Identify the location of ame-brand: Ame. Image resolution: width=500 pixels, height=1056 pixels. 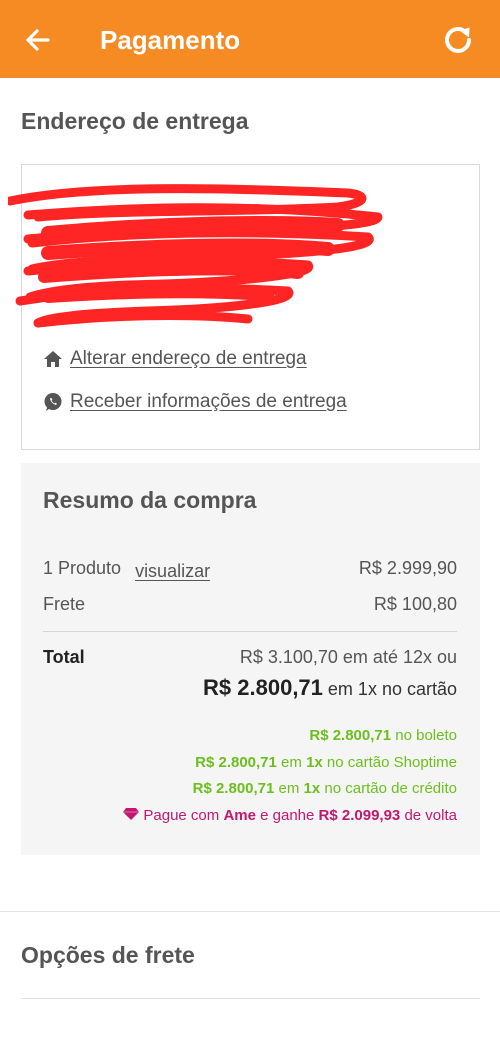
(239, 815).